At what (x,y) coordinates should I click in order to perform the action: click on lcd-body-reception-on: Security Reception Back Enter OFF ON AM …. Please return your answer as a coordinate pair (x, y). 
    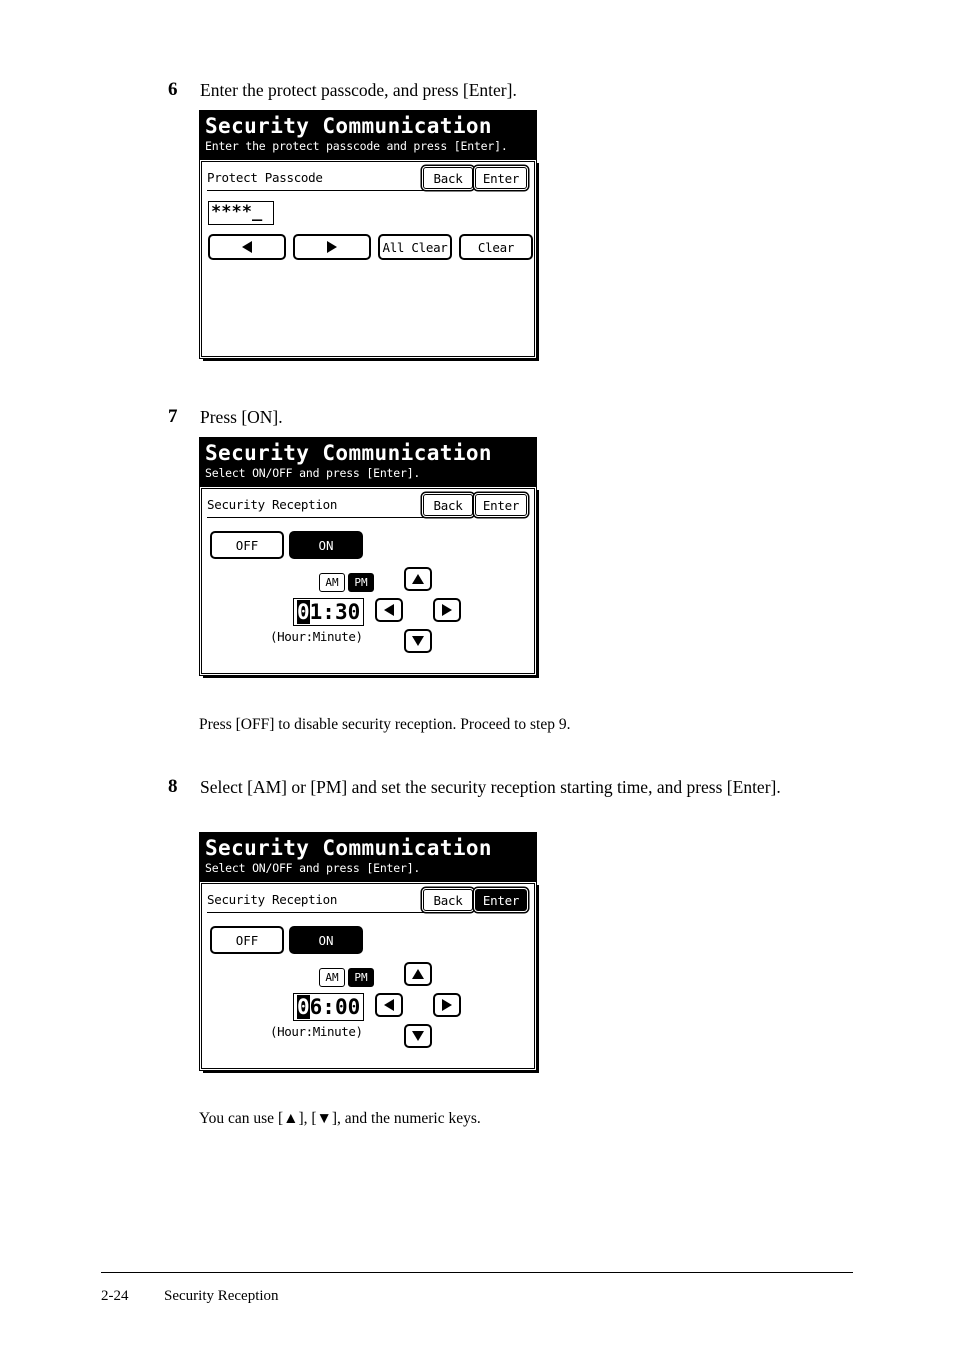
    Looking at the image, I should click on (368, 581).